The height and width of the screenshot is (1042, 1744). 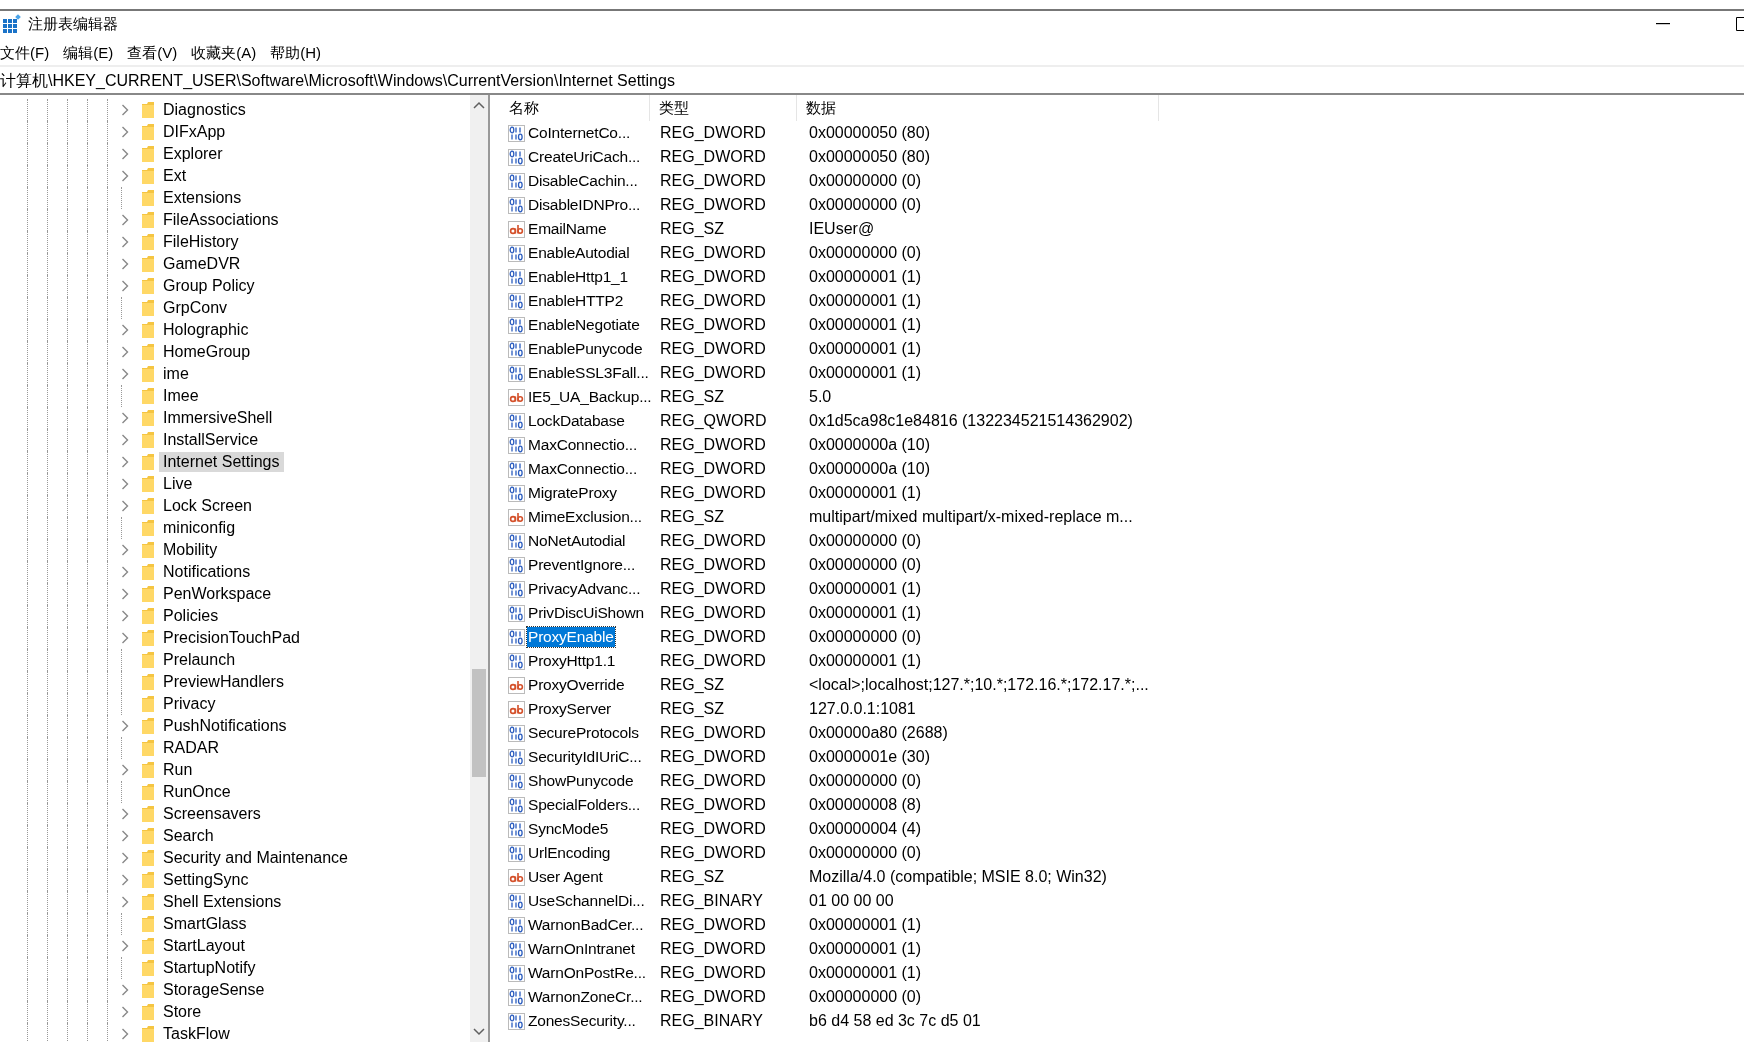 I want to click on tree-item: Live, so click(x=178, y=484).